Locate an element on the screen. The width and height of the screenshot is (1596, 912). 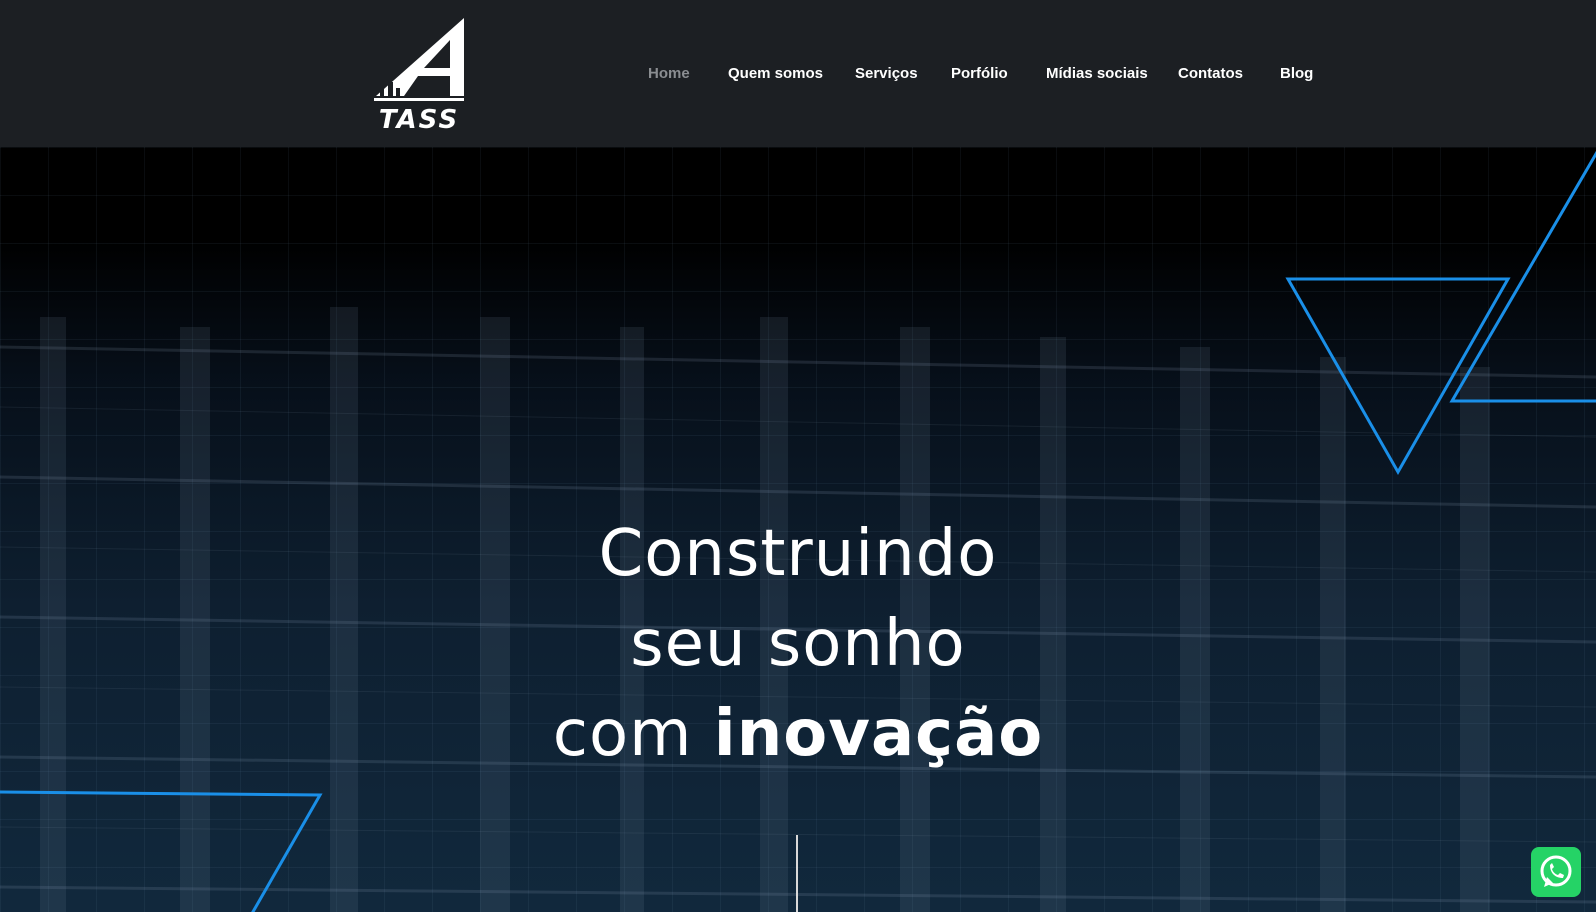
logo-wordmark: TASS is located at coordinates (419, 117).